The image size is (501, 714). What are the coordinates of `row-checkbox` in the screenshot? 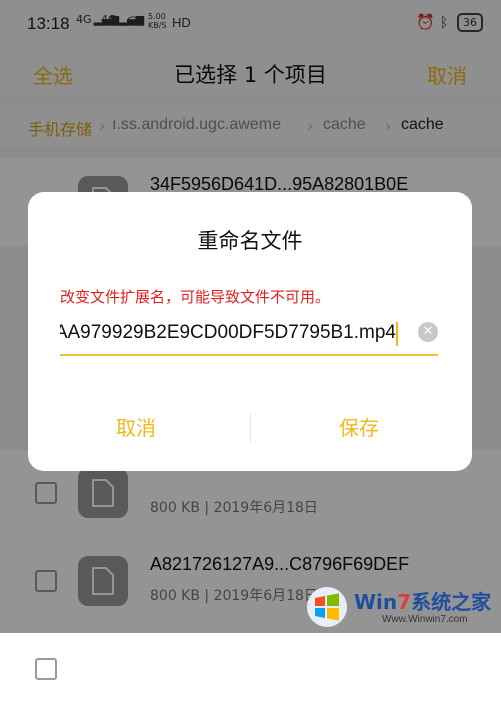 It's located at (46, 669).